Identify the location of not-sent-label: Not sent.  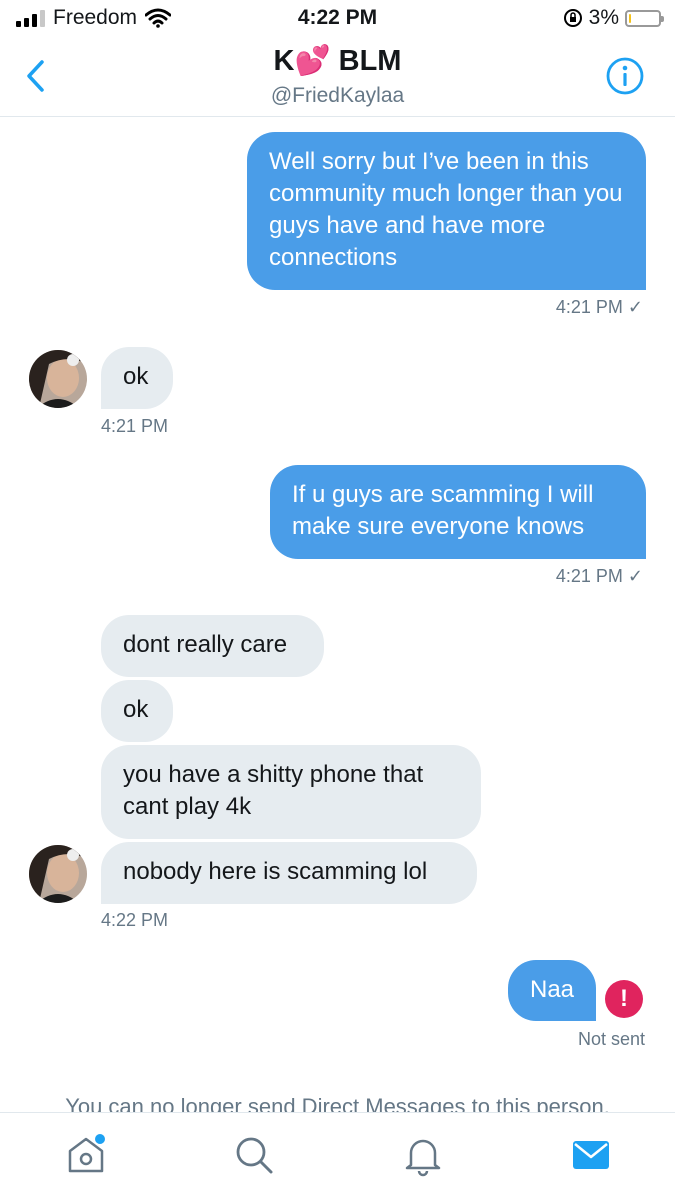
(611, 1039).